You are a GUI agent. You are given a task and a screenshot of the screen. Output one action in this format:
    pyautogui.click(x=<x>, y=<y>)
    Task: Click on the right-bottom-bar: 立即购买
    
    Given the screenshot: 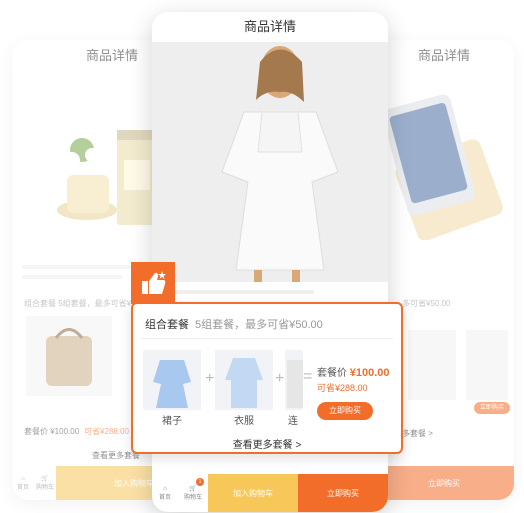 What is the action you would take?
    pyautogui.click(x=444, y=483)
    